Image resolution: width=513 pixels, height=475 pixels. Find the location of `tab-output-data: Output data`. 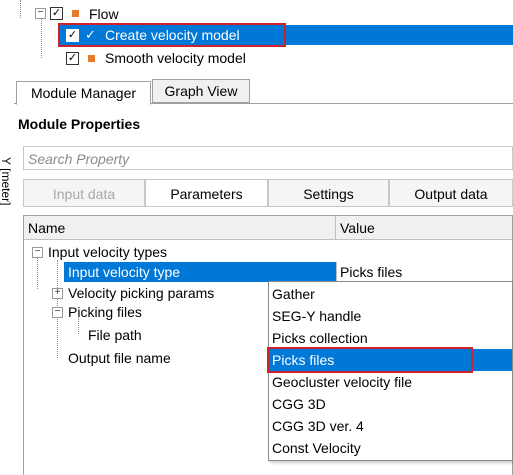

tab-output-data: Output data is located at coordinates (451, 193).